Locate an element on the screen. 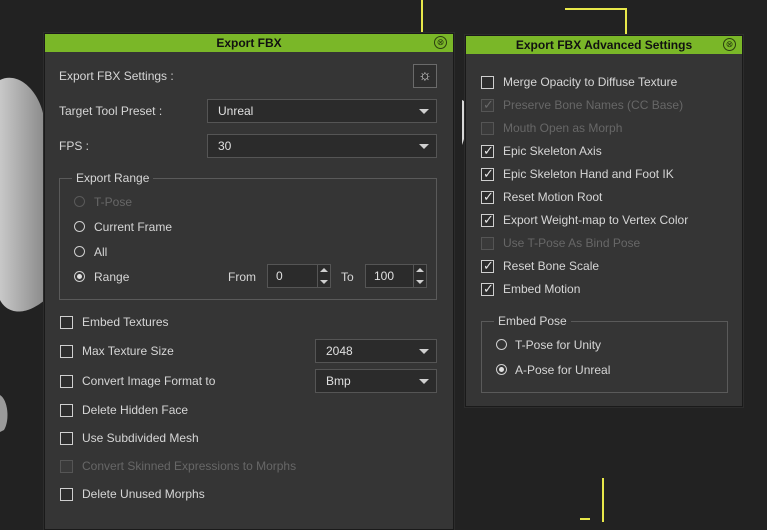  to-label: To is located at coordinates (347, 277).